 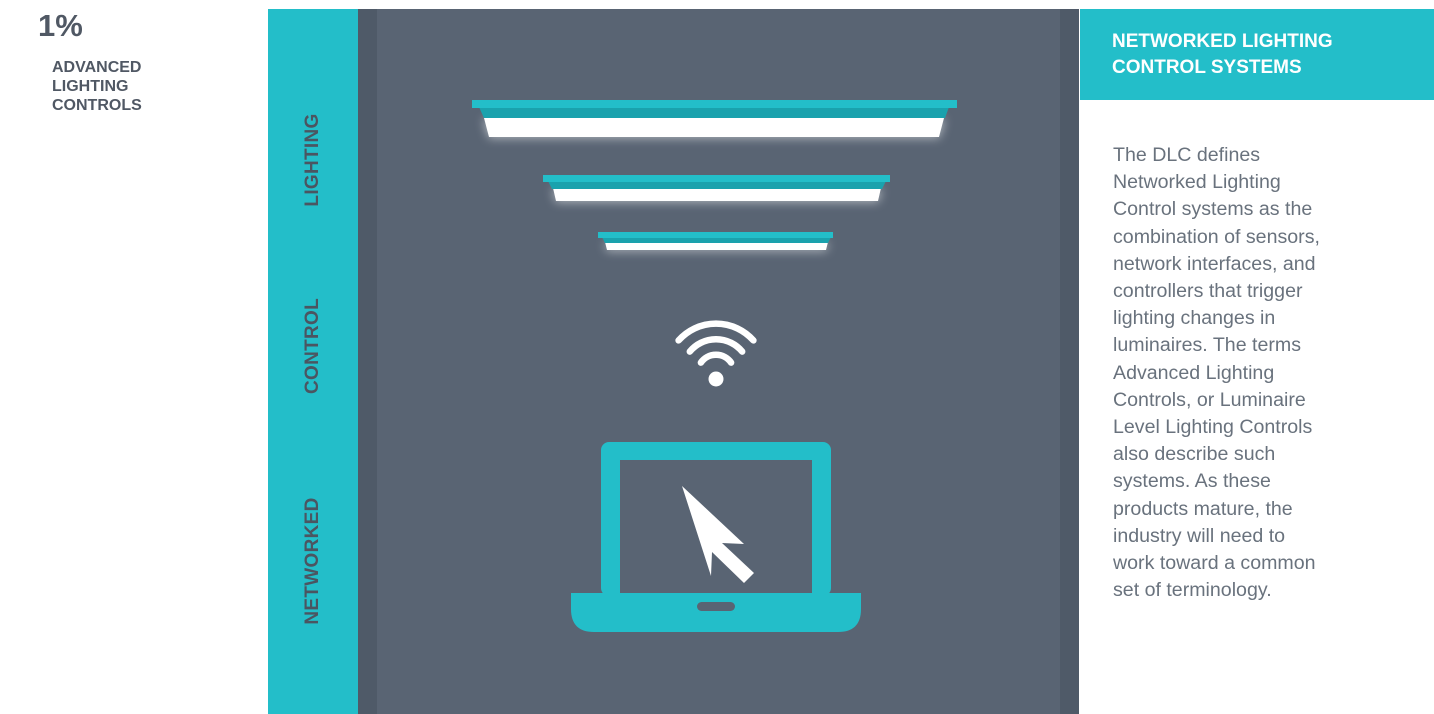 What do you see at coordinates (60, 25) in the screenshot?
I see `stat-value: 1%` at bounding box center [60, 25].